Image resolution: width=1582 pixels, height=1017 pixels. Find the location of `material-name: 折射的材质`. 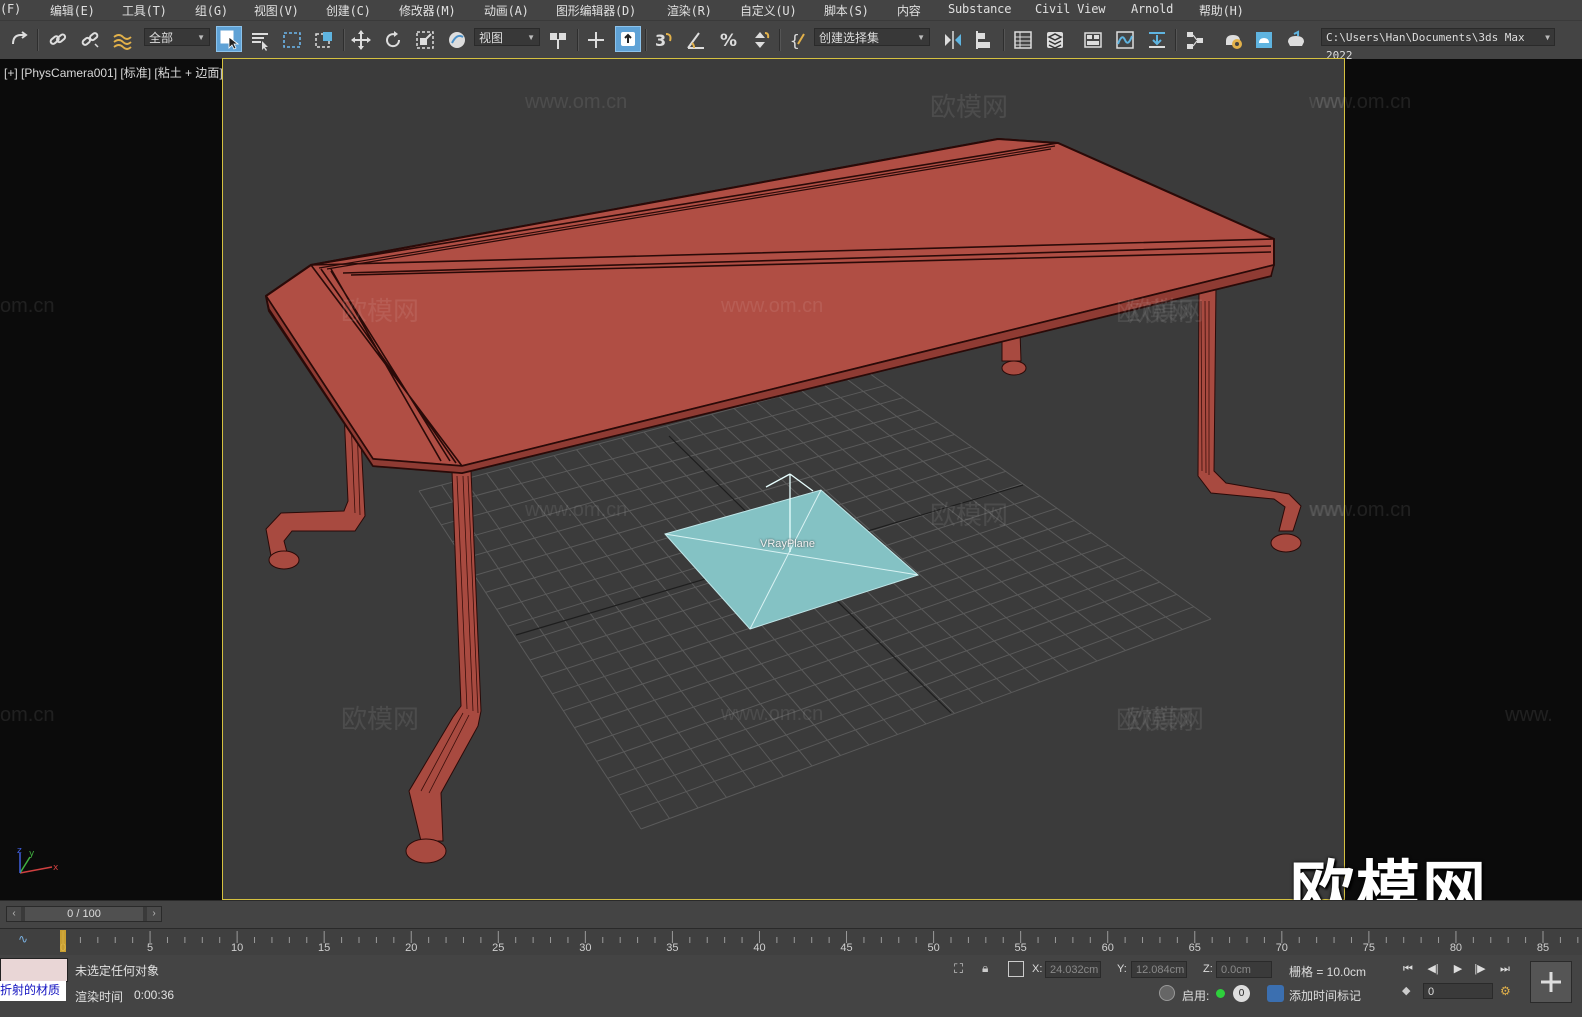

material-name: 折射的材质 is located at coordinates (33, 991).